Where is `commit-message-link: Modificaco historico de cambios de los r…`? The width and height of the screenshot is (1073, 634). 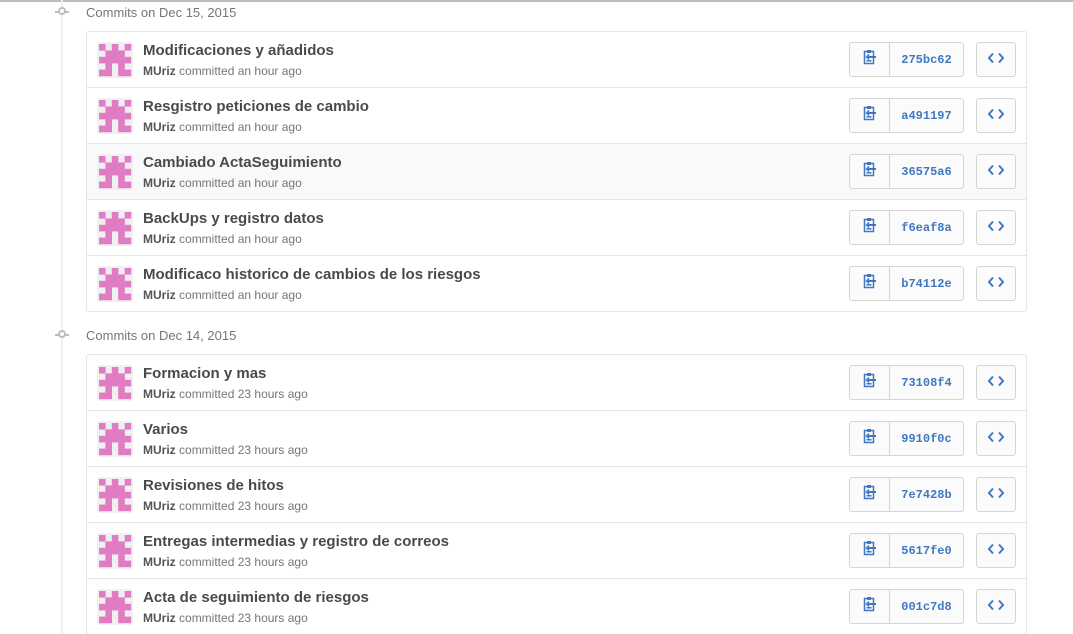
commit-message-link: Modificaco historico de cambios de los r… is located at coordinates (312, 274).